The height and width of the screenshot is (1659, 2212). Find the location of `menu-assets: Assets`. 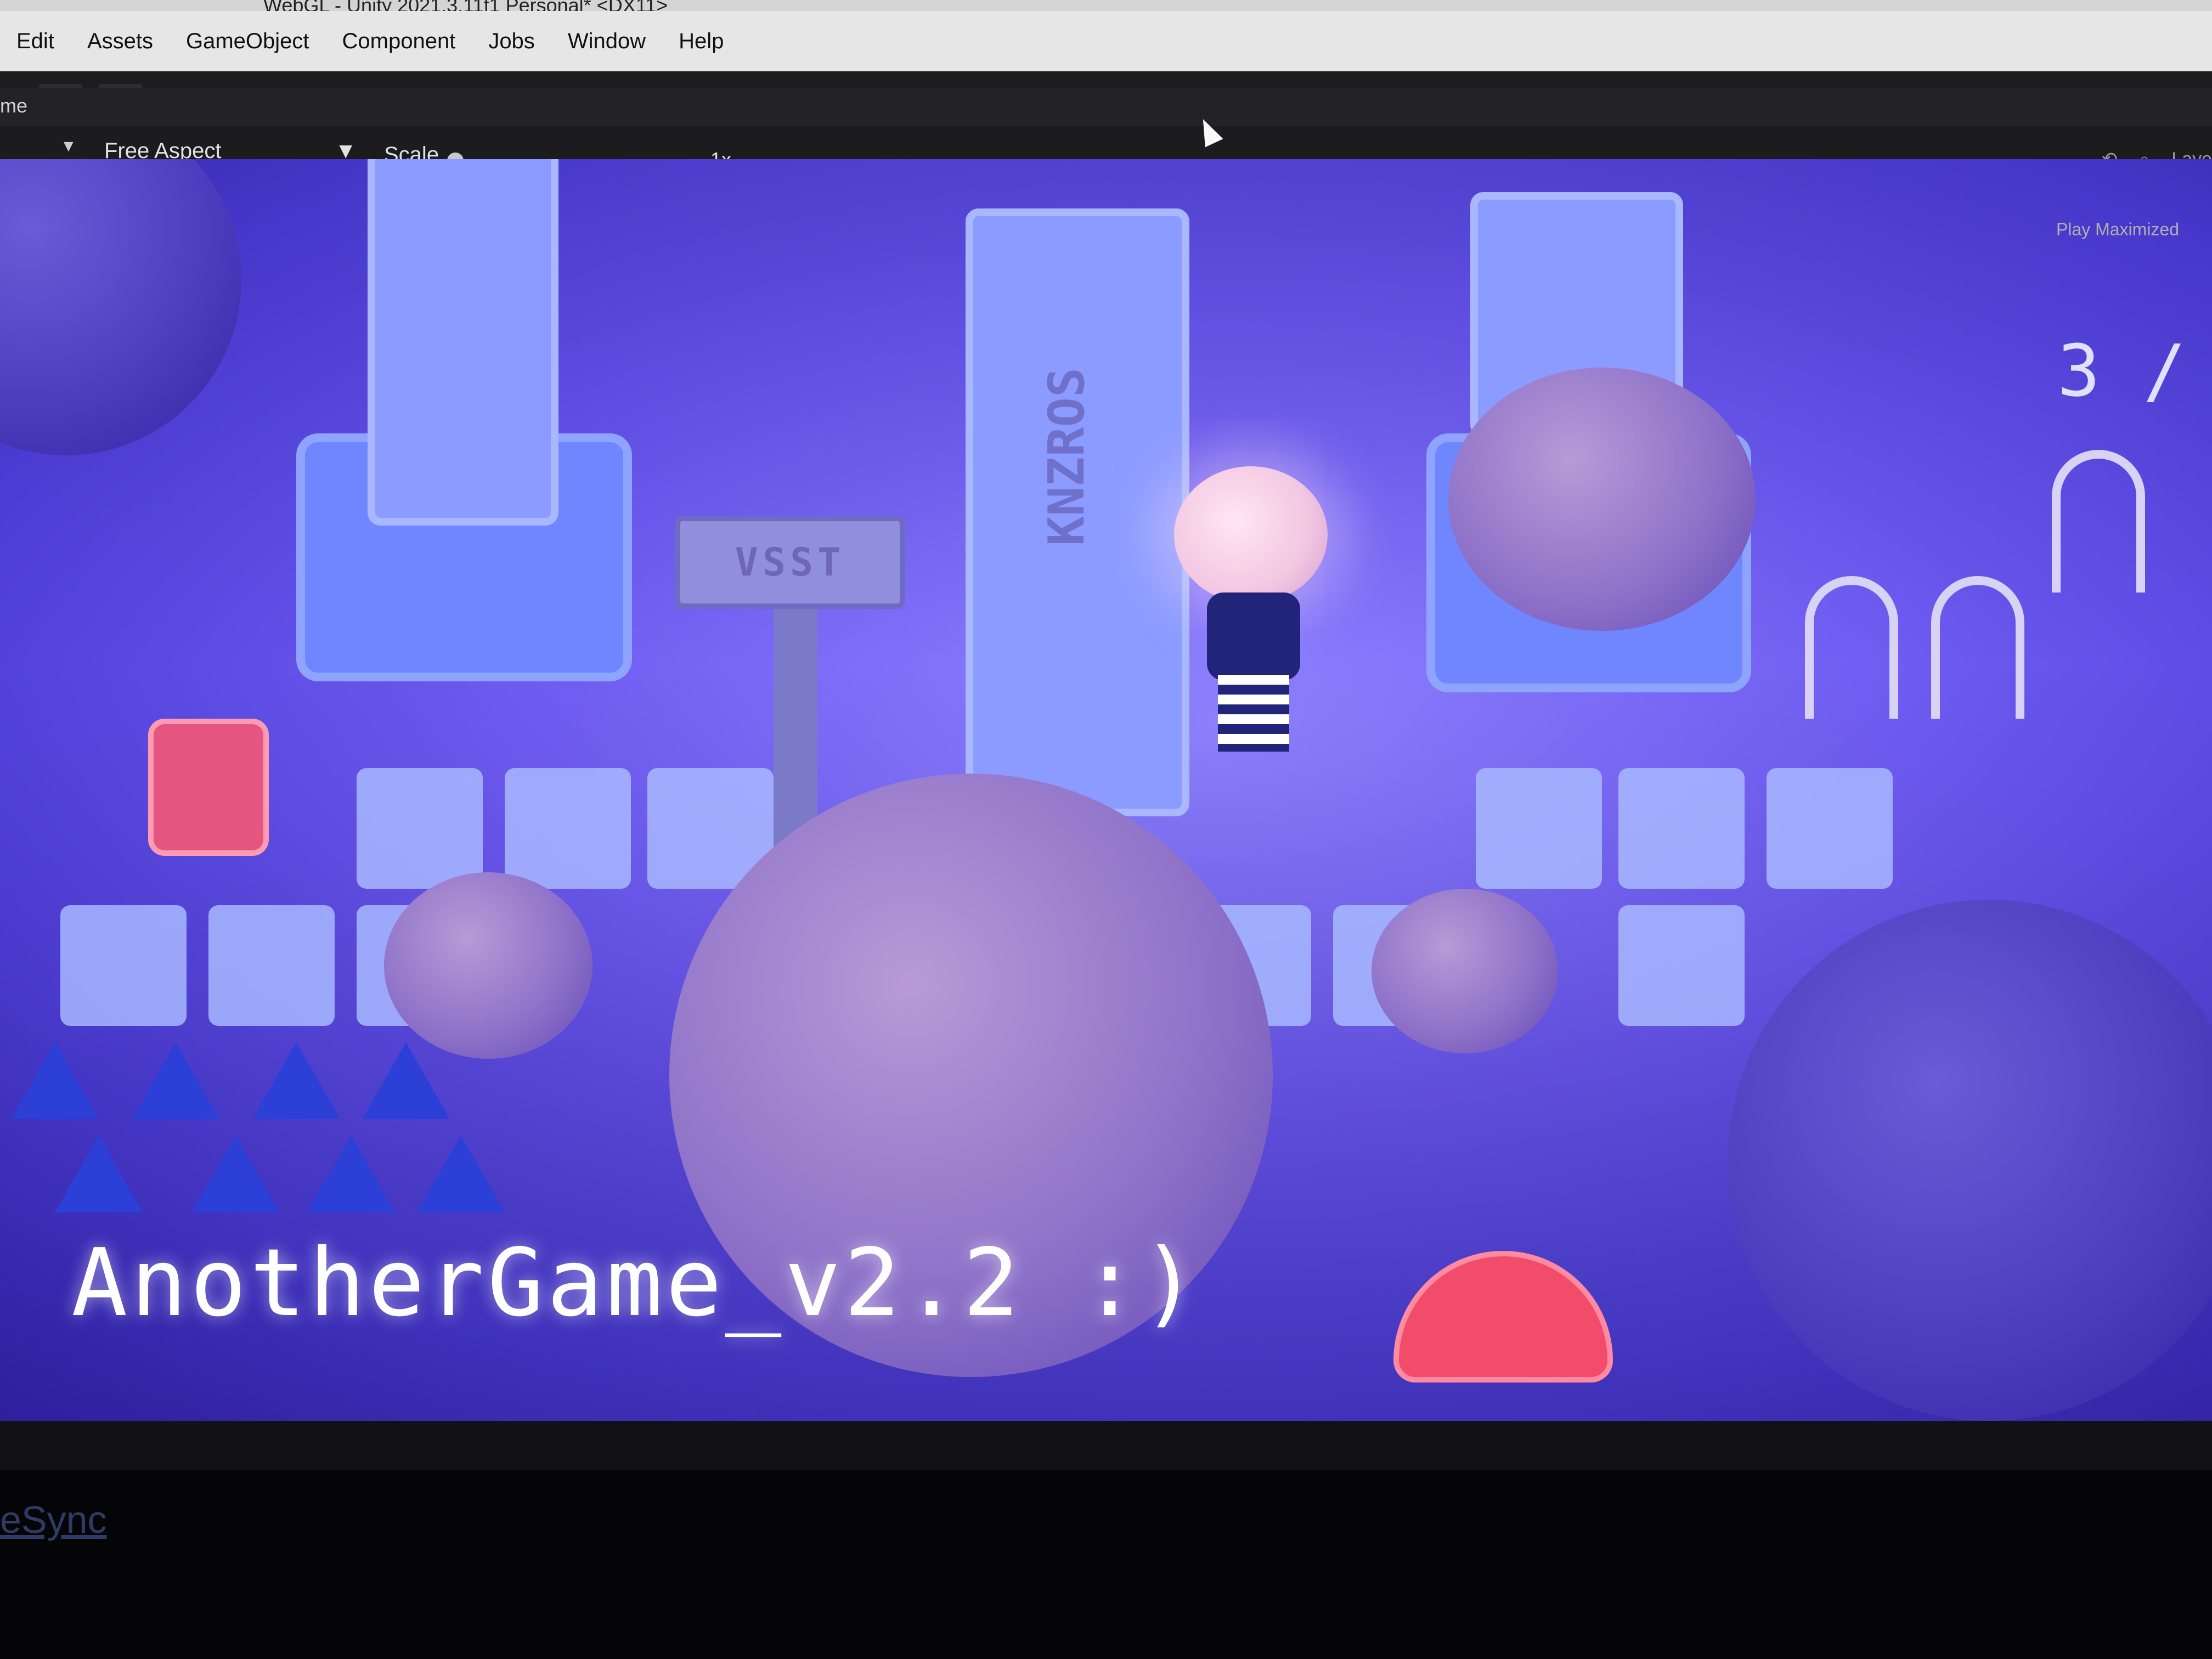

menu-assets: Assets is located at coordinates (120, 41).